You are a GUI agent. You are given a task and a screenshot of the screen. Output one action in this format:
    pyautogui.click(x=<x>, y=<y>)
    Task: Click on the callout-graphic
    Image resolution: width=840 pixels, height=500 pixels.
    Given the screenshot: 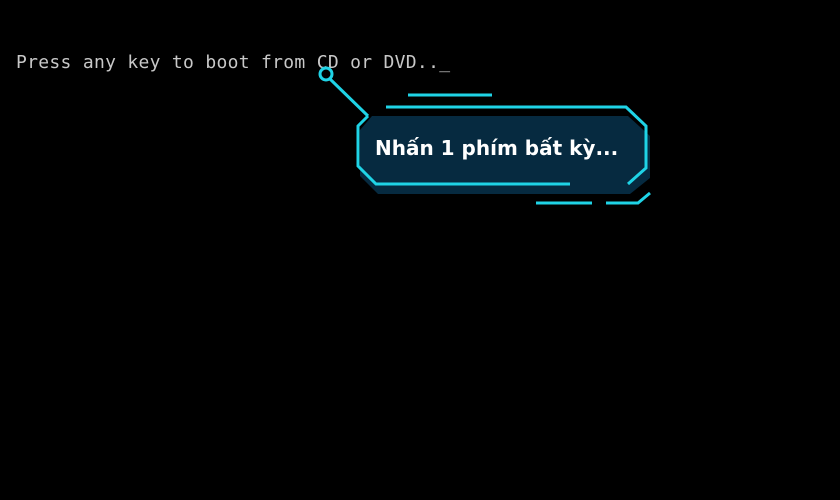 What is the action you would take?
    pyautogui.click(x=484, y=135)
    